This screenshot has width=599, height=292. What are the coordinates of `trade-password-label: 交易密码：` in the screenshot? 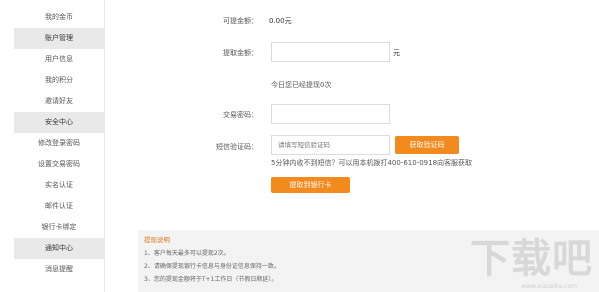 It's located at (240, 115).